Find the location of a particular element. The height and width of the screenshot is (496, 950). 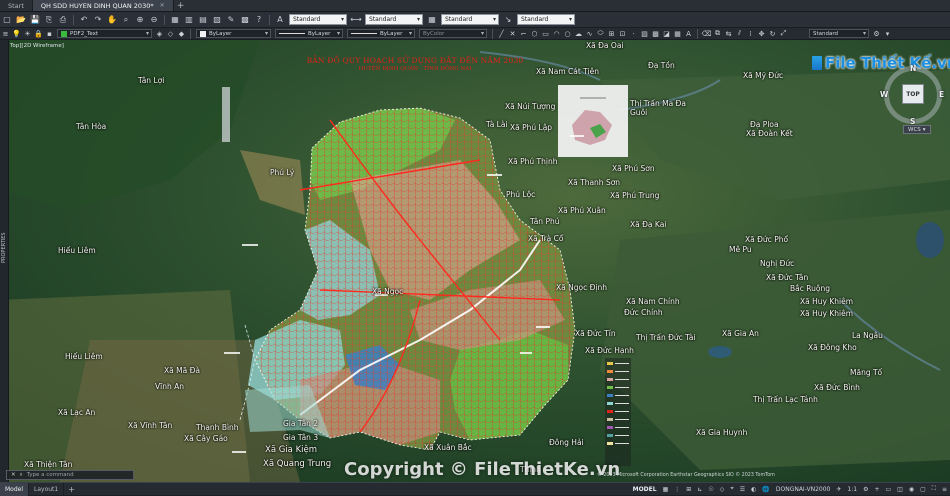

zoom-previous-icon: ⊖ is located at coordinates (154, 20).